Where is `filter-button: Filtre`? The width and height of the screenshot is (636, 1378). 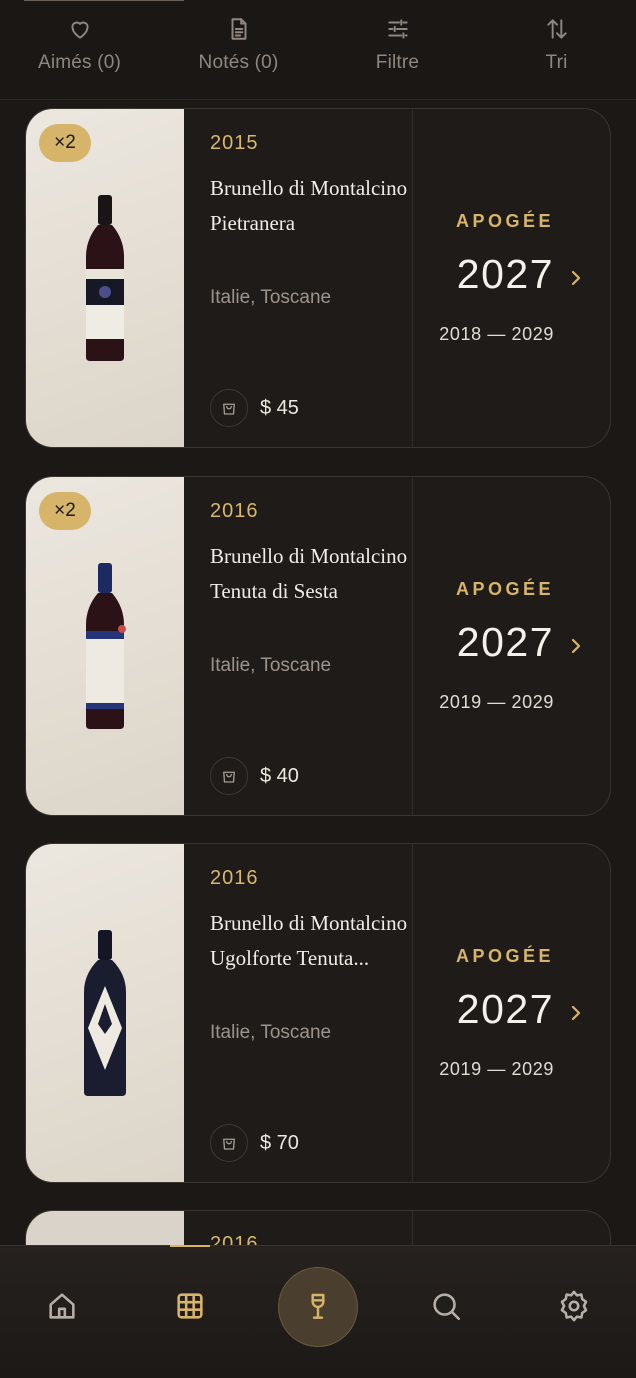
filter-button: Filtre is located at coordinates (397, 49).